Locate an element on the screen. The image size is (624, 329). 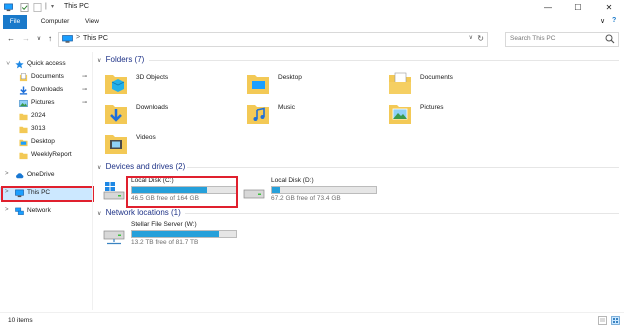
cloud-icon is located at coordinates (20, 176).